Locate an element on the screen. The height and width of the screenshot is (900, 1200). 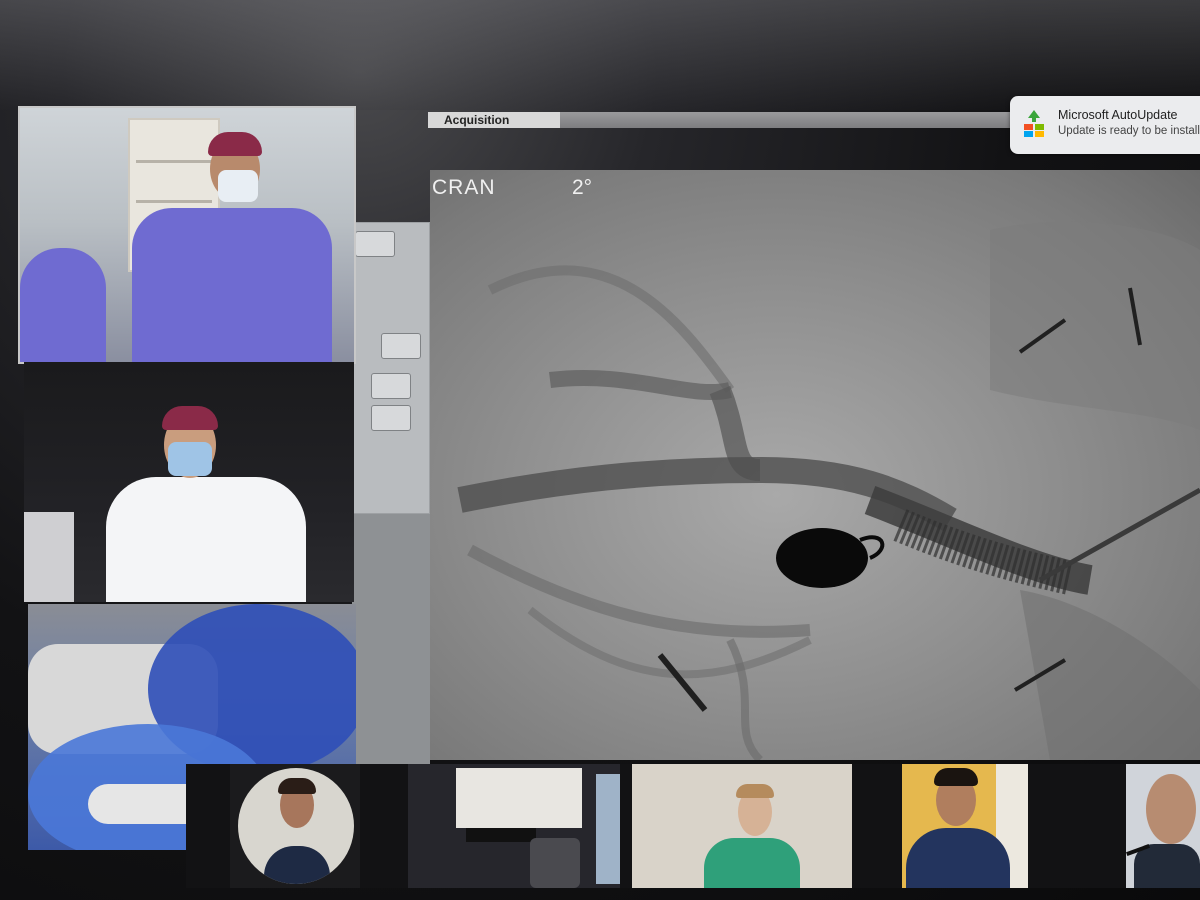
door-frame is located at coordinates (49, 557).